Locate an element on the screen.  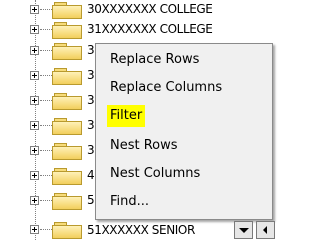
tree-row-label: 4 is located at coordinates (91, 175).